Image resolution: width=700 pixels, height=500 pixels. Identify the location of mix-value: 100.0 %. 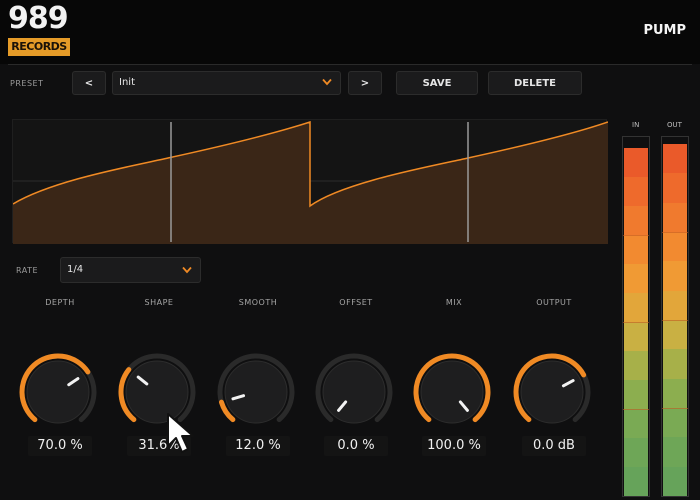
(454, 446).